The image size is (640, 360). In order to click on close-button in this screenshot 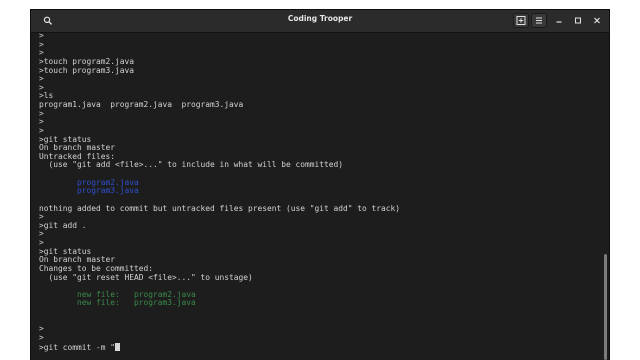, I will do `click(597, 20)`.